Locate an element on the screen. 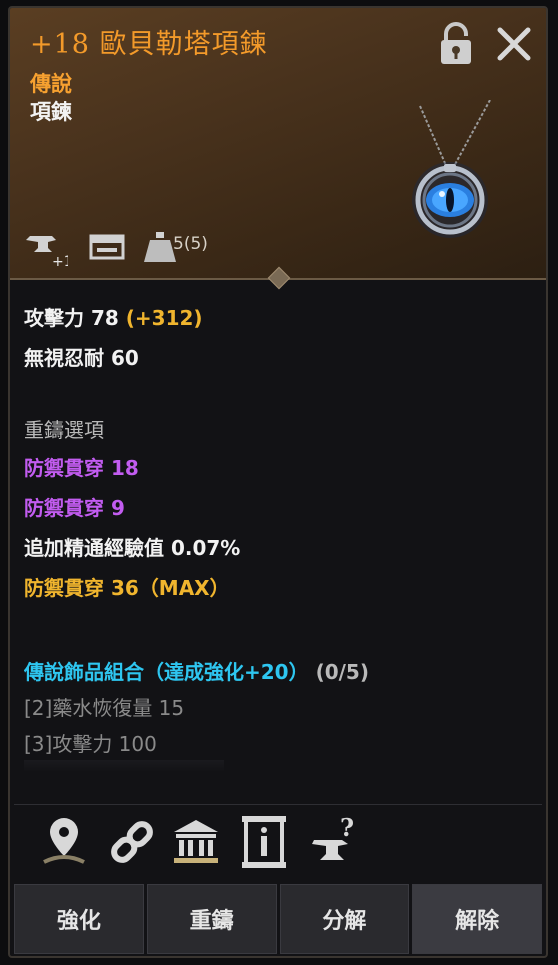  stat-attack-bonus: (+312) is located at coordinates (164, 318).